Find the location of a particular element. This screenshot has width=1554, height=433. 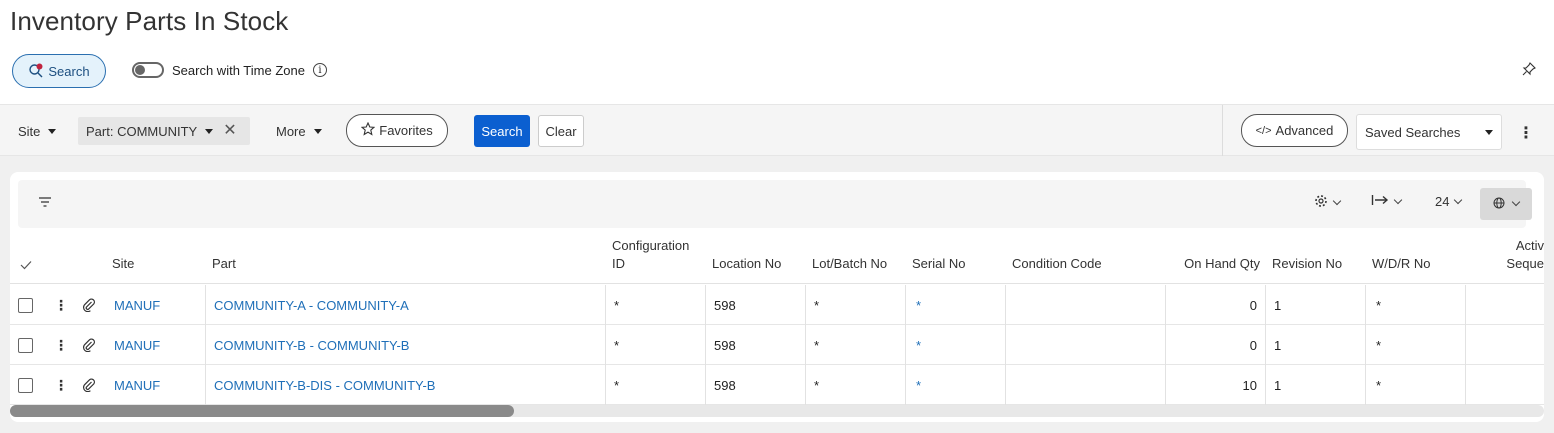

column-header-serial-no: Serial No is located at coordinates (938, 264).